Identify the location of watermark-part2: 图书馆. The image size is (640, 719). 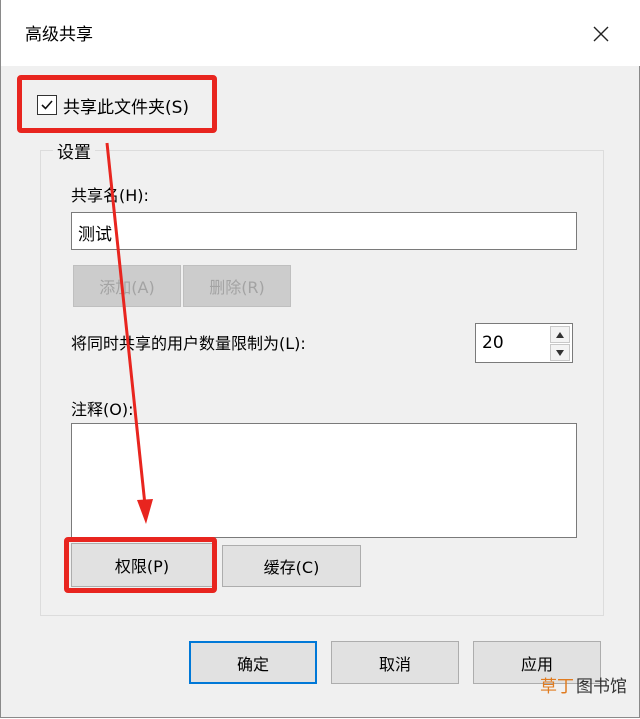
(601, 687).